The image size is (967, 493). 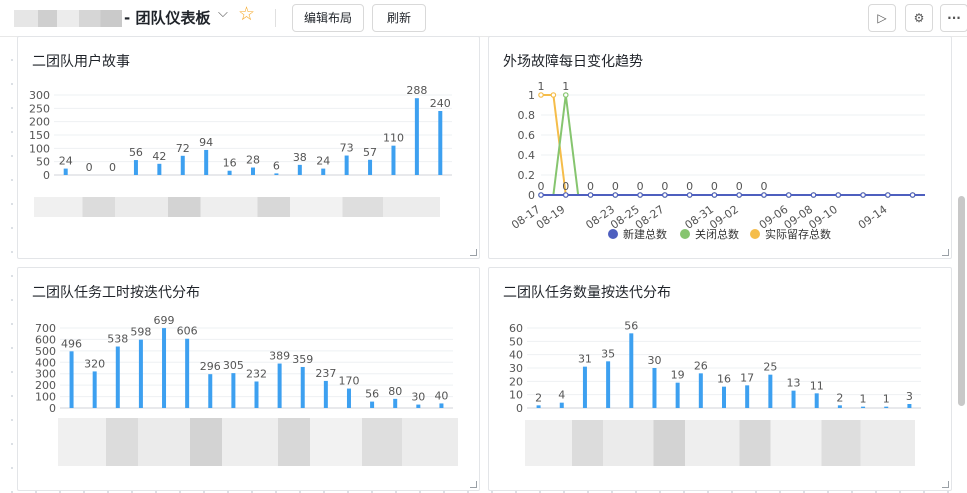 What do you see at coordinates (817, 385) in the screenshot?
I see `data-label: 11` at bounding box center [817, 385].